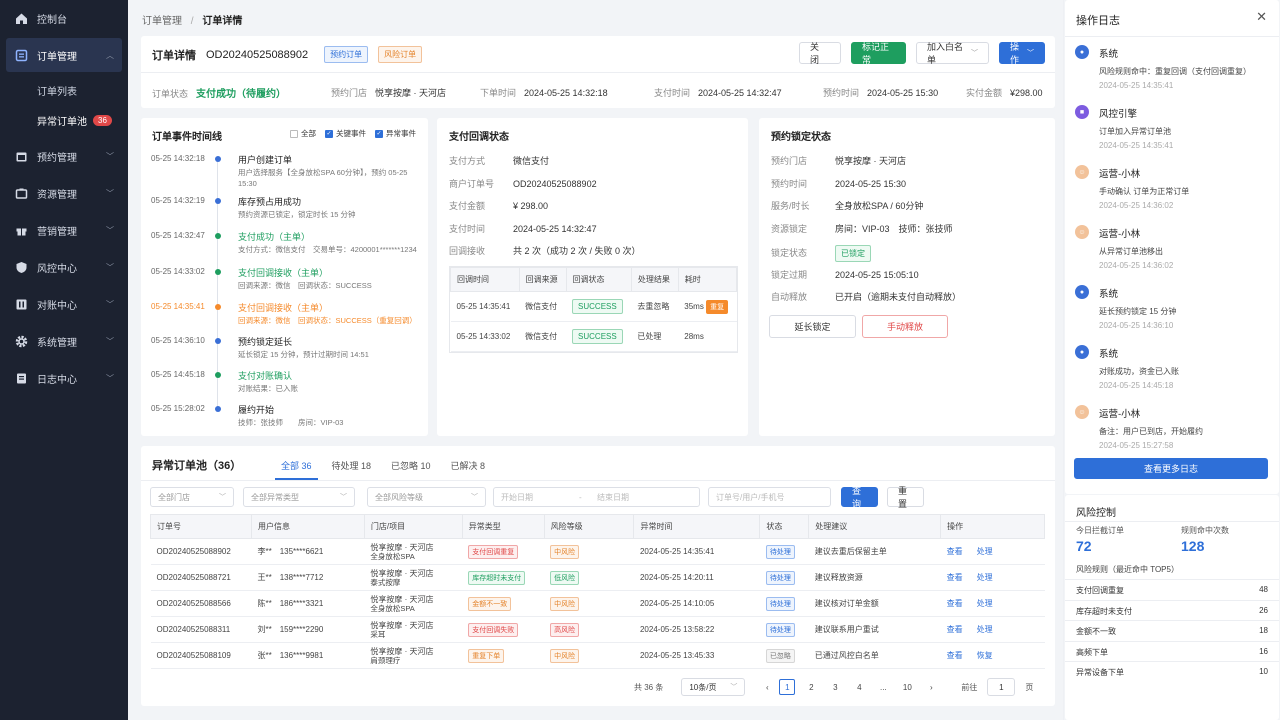  What do you see at coordinates (1082, 112) in the screenshot?
I see `risk-engine-icon: ■` at bounding box center [1082, 112].